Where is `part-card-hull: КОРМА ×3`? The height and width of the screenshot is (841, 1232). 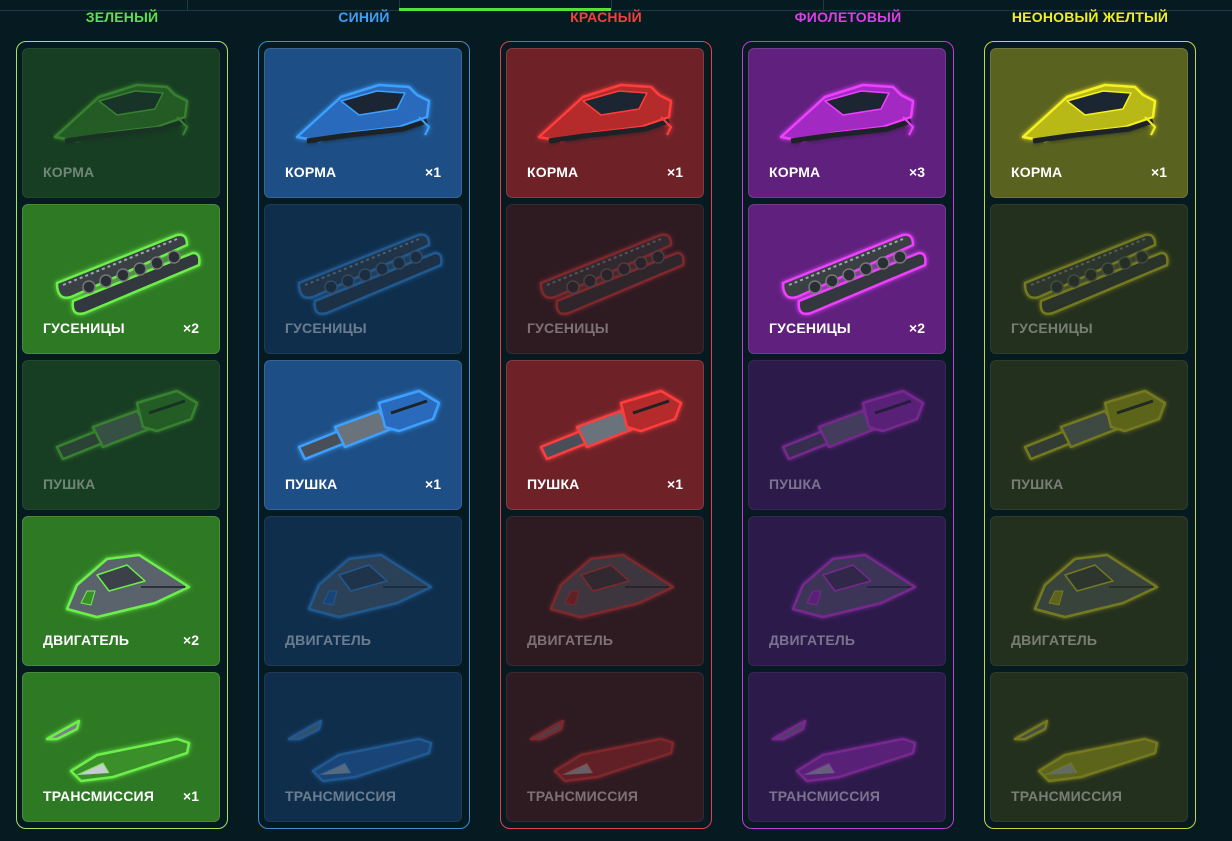 part-card-hull: КОРМА ×3 is located at coordinates (847, 123).